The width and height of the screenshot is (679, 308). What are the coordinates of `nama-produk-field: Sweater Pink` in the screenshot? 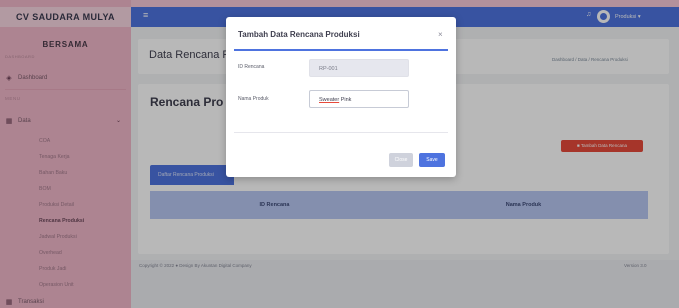 It's located at (359, 99).